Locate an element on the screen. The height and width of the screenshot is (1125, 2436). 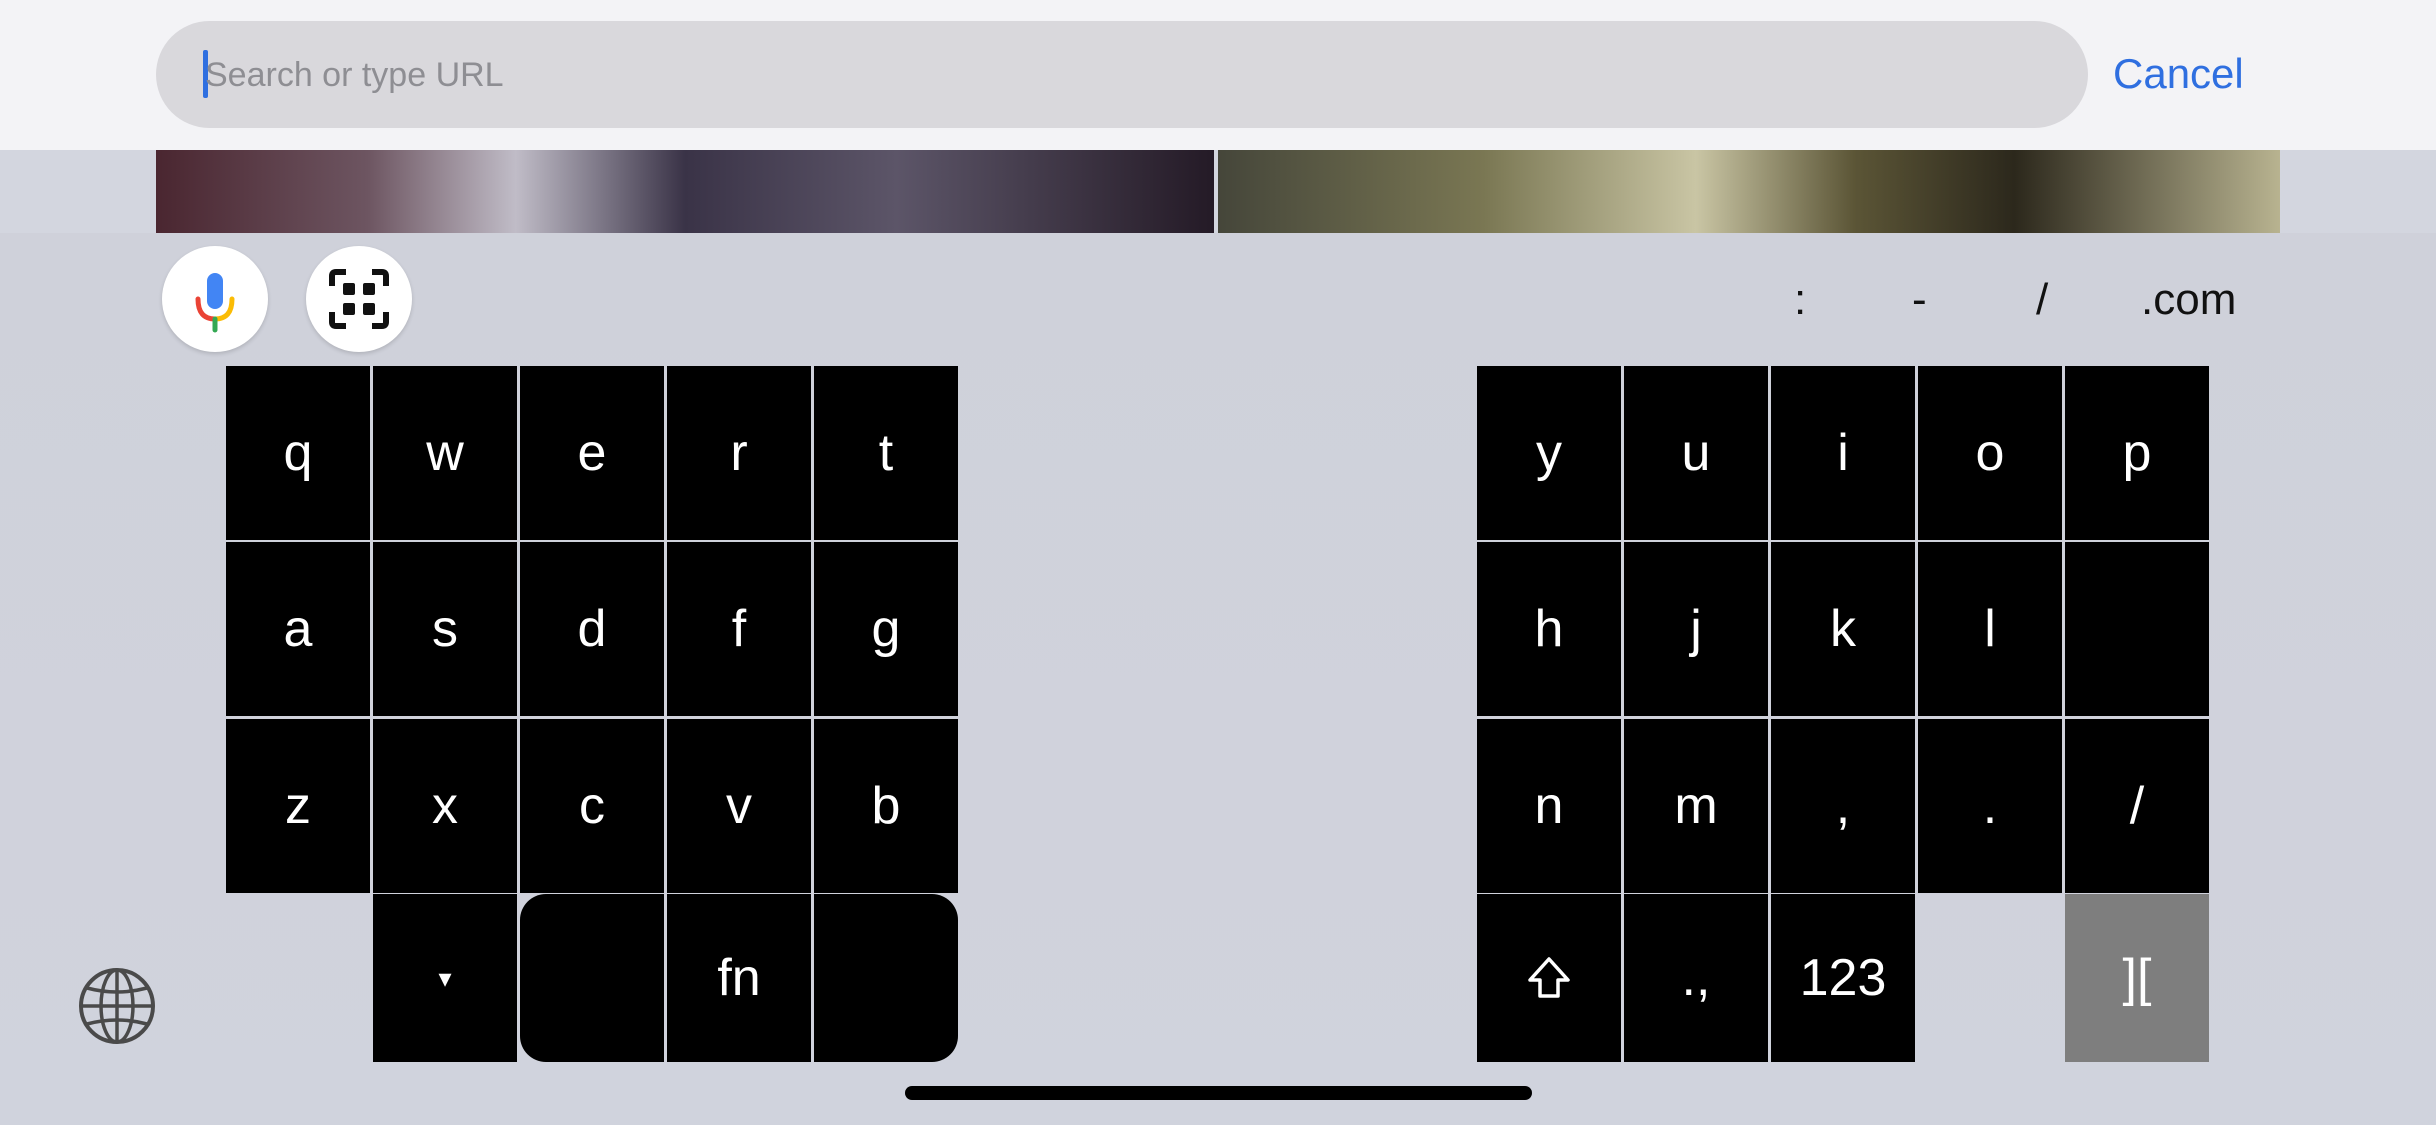
key-j: j is located at coordinates (1696, 629).